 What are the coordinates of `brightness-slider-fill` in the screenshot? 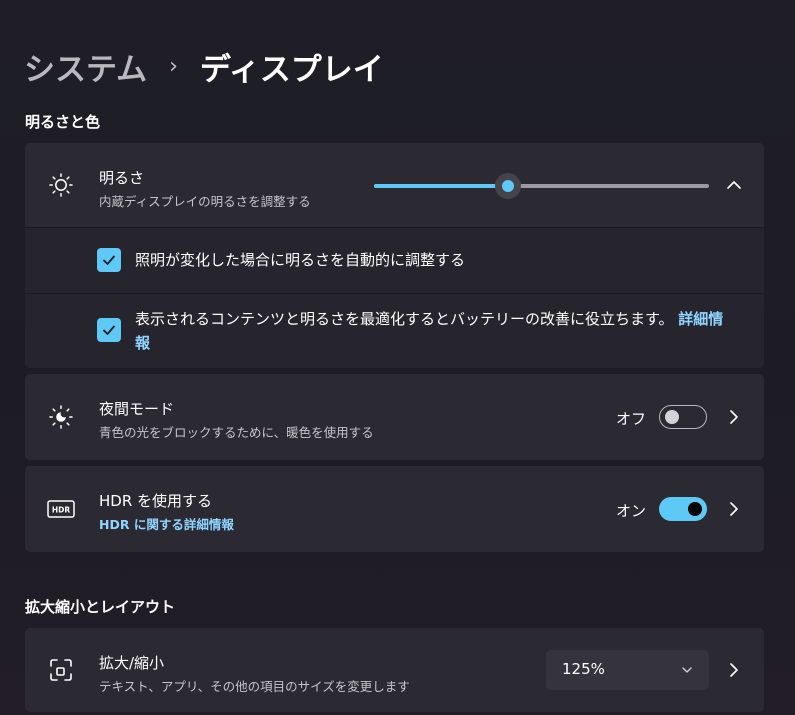 It's located at (441, 186).